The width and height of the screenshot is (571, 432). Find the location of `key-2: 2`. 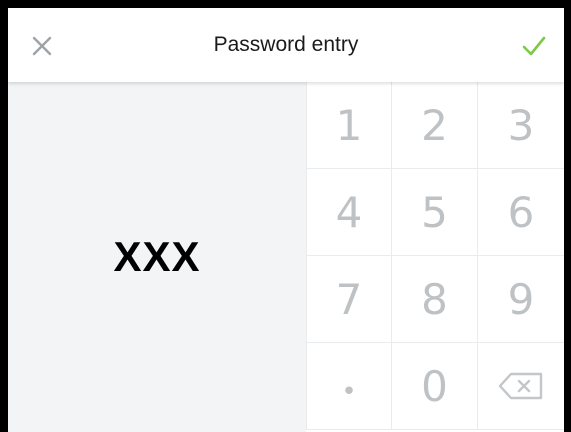

key-2: 2 is located at coordinates (435, 125).